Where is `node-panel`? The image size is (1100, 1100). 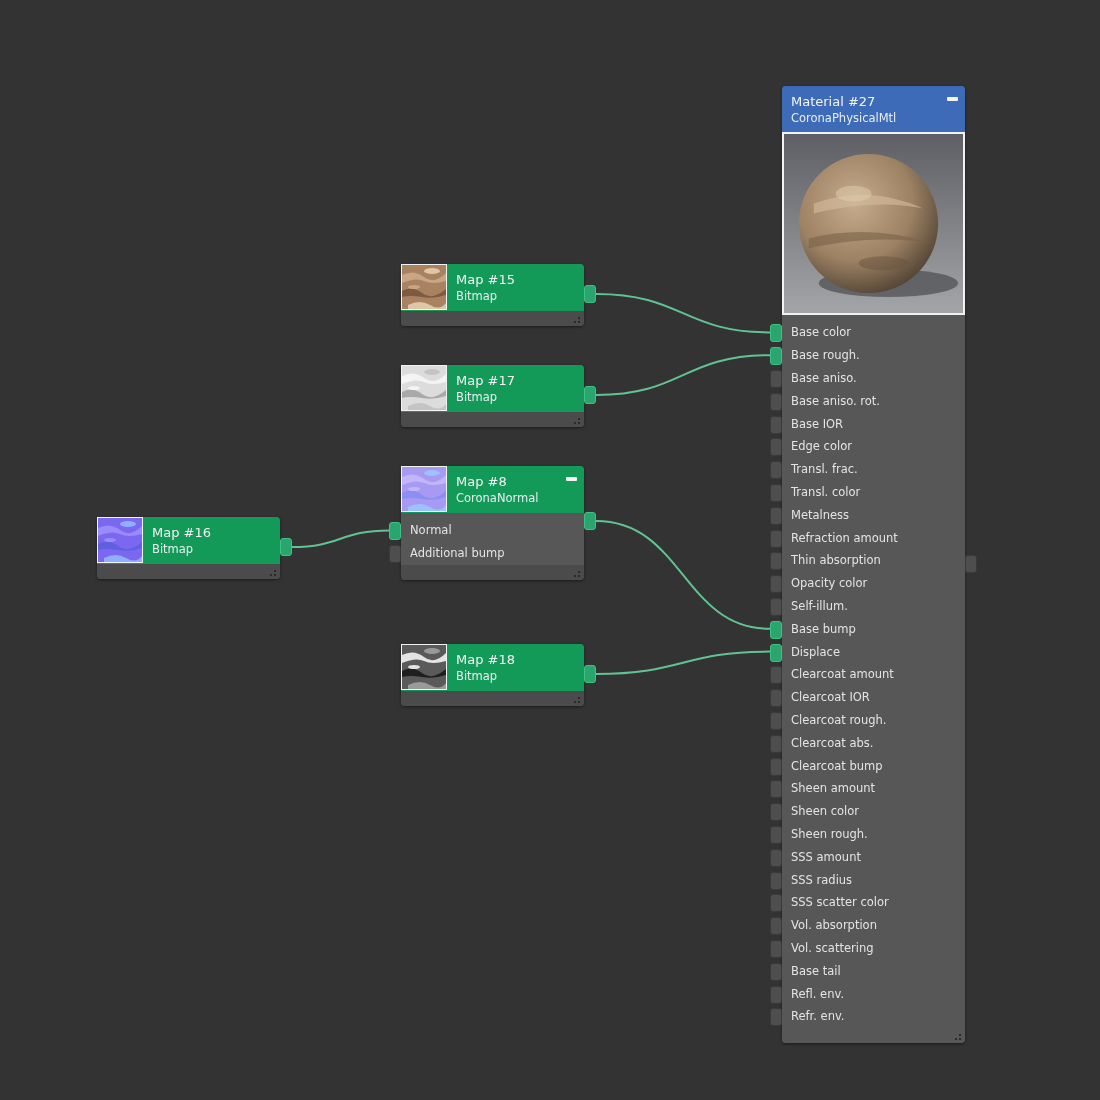
node-panel is located at coordinates (873, 564).